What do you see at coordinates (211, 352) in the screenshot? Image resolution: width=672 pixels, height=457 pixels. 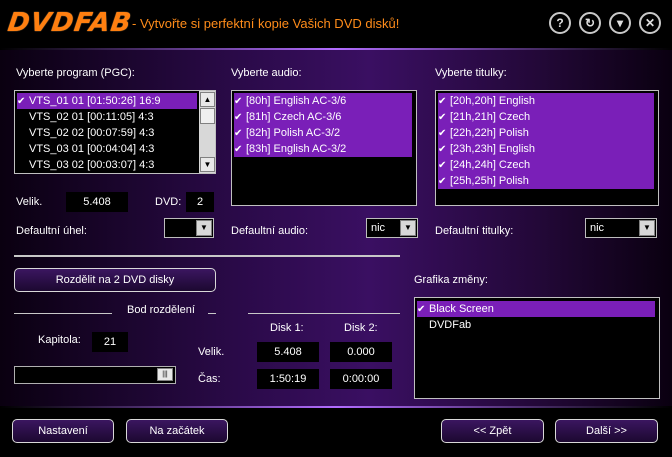 I see `split-size-label: Velik.` at bounding box center [211, 352].